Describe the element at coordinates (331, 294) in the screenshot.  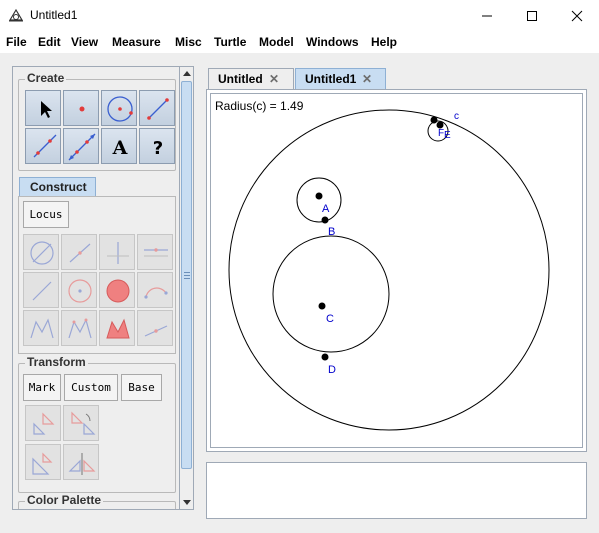
I see `circle-c` at that location.